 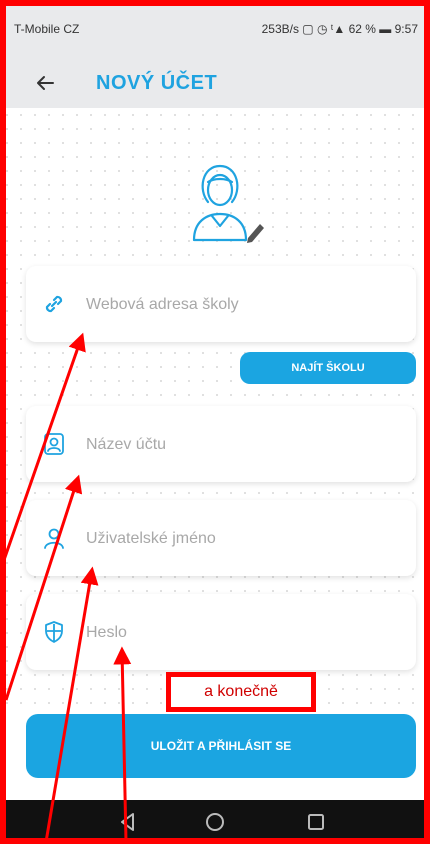 What do you see at coordinates (221, 746) in the screenshot?
I see `save-and-login-button: ULOŽIT A PŘIHLÁSIT SE` at bounding box center [221, 746].